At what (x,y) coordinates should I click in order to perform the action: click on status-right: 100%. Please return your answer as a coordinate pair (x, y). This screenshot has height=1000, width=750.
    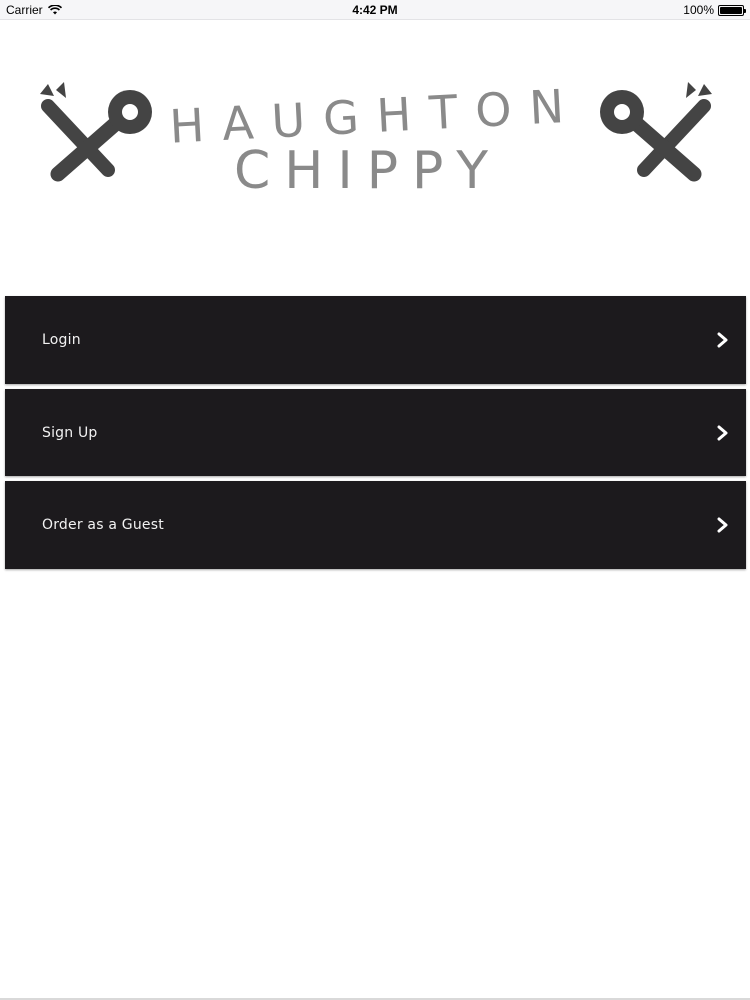
    Looking at the image, I should click on (714, 10).